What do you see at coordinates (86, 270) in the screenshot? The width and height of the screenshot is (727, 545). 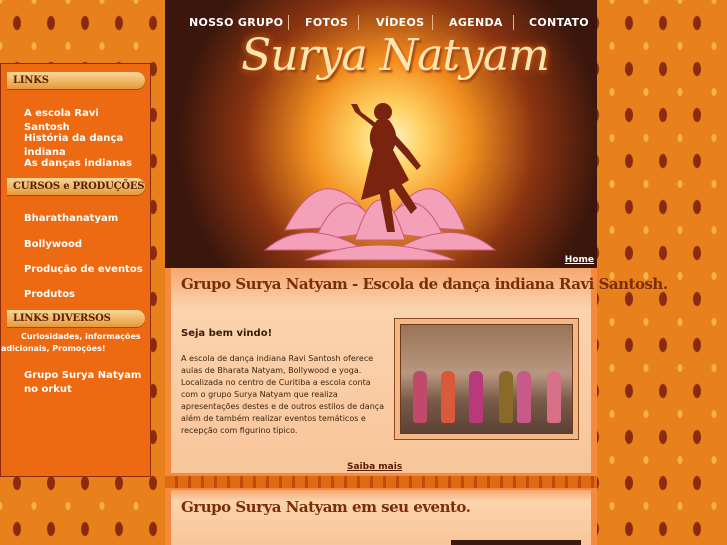 I see `sidebar-link-producao: Produção de eventos` at bounding box center [86, 270].